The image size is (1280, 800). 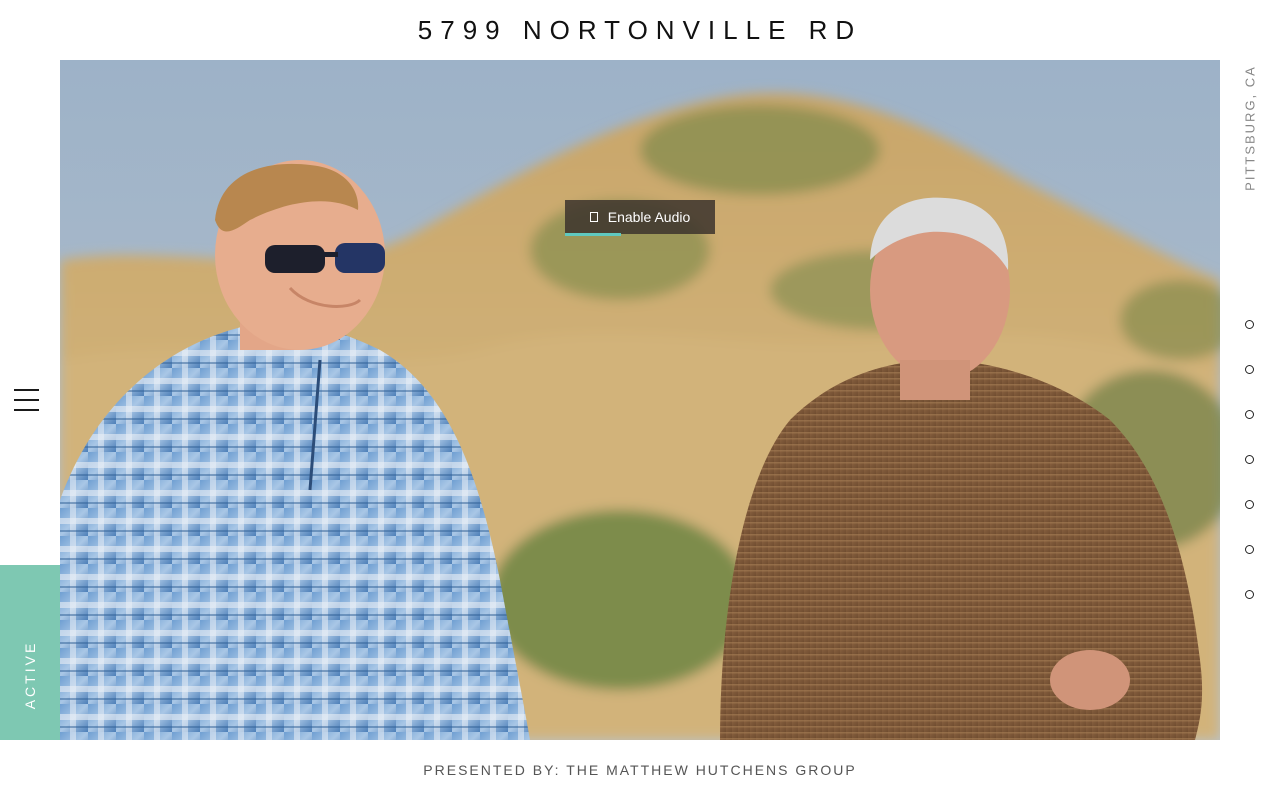 I want to click on audio-progress-bar, so click(x=593, y=234).